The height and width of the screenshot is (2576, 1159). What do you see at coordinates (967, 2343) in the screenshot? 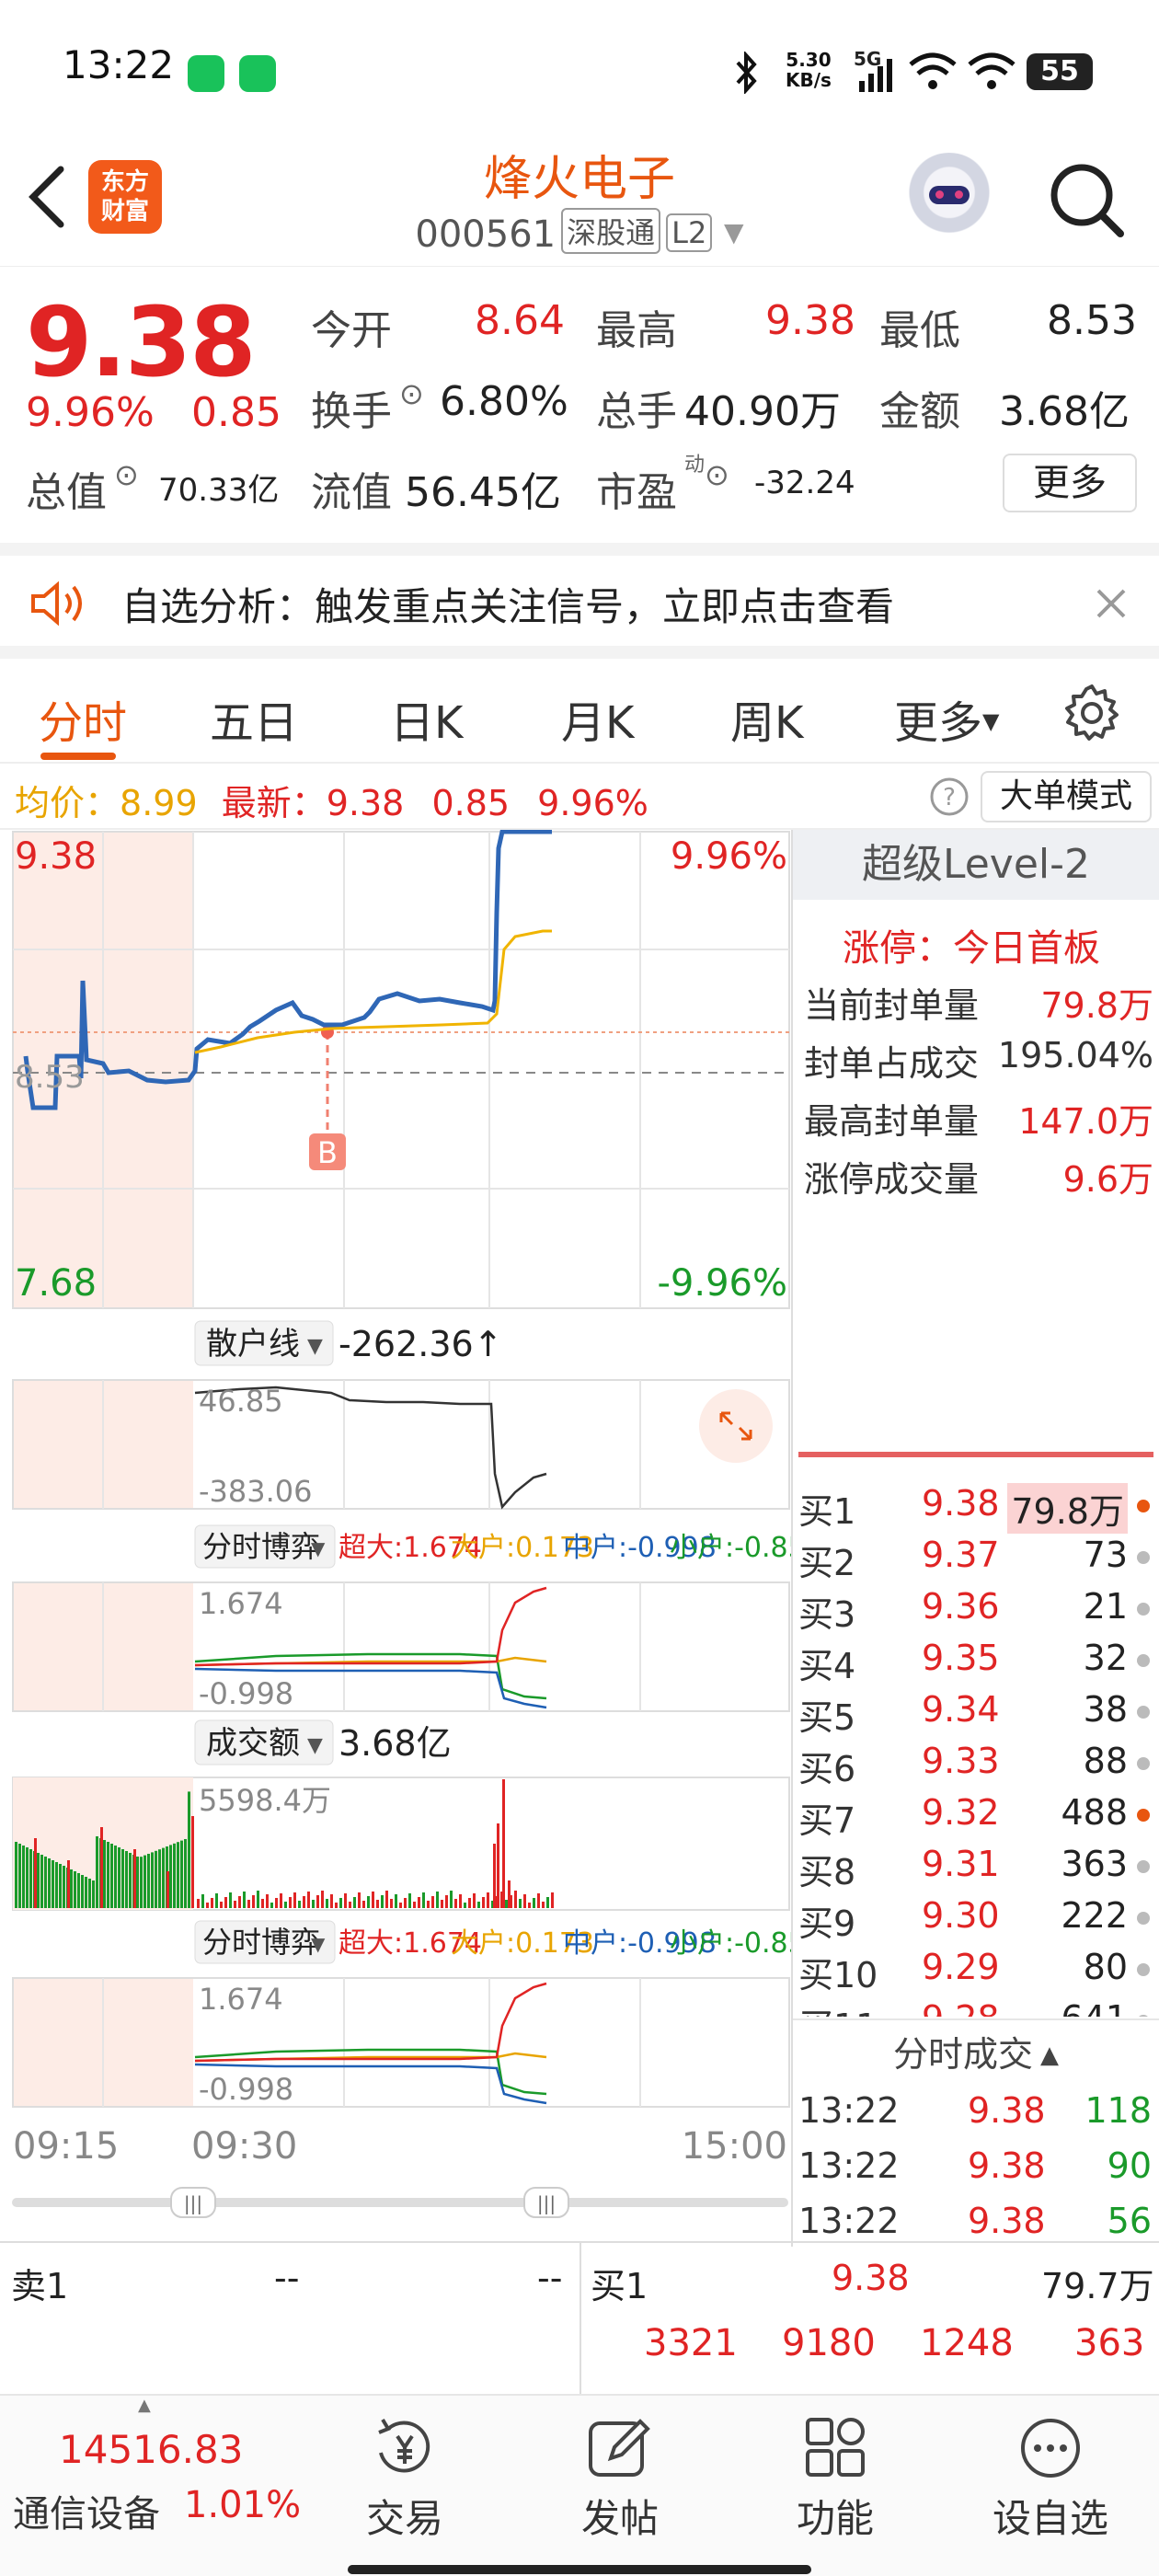
I see `queue-order: 1248` at bounding box center [967, 2343].